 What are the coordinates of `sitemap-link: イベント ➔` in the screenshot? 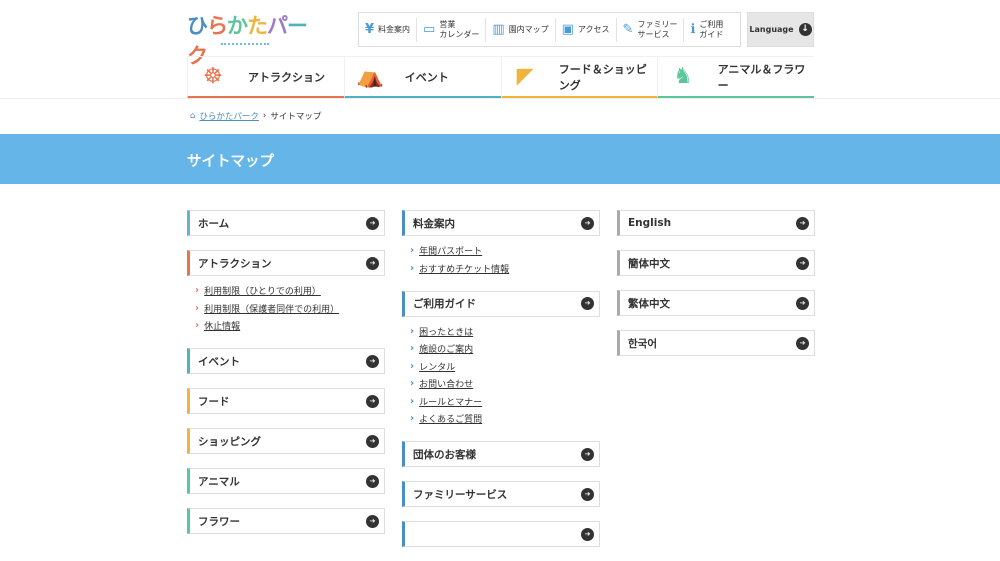 It's located at (286, 361).